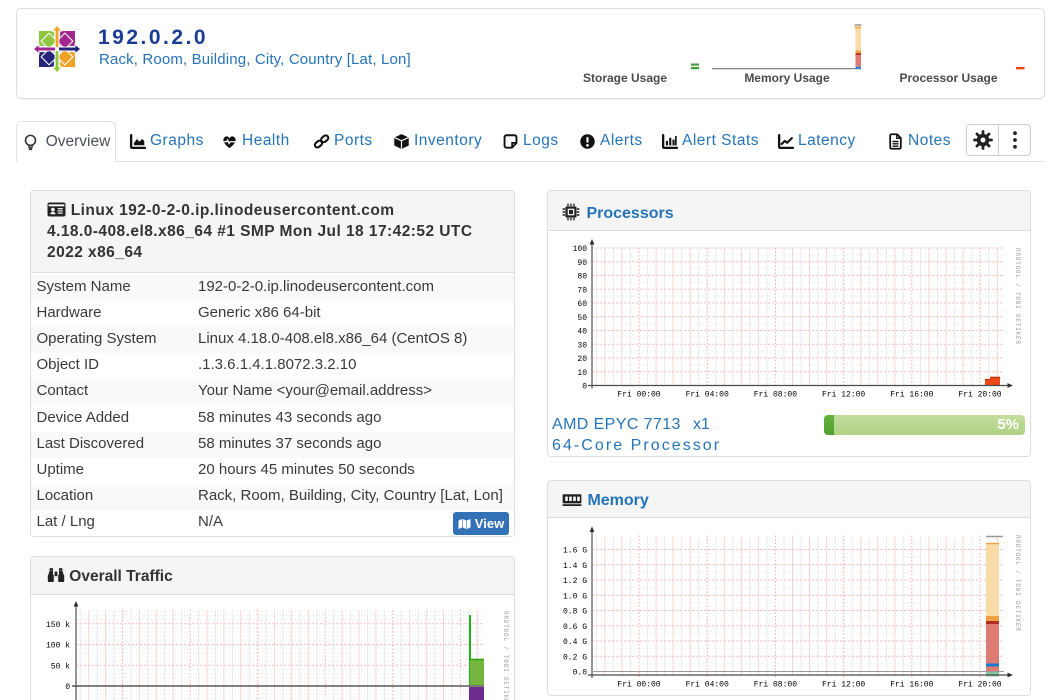 The image size is (1061, 700). Describe the element at coordinates (575, 581) in the screenshot. I see `svg-text: 1.2 G` at that location.